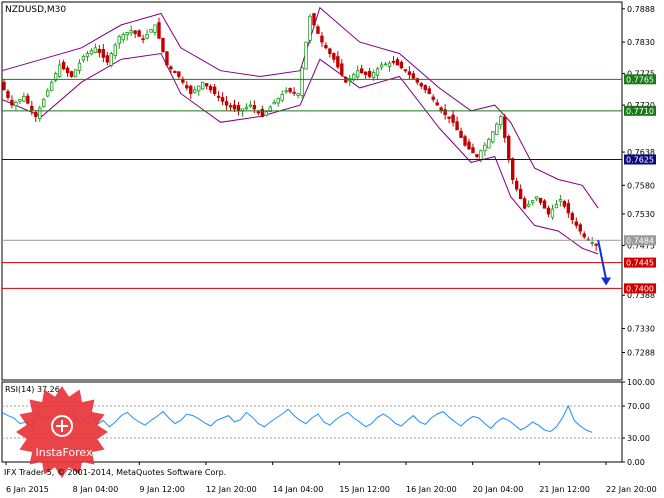 This screenshot has width=664, height=498. Describe the element at coordinates (35, 10) in the screenshot. I see `chart-title: NZDUSD,M30` at that location.